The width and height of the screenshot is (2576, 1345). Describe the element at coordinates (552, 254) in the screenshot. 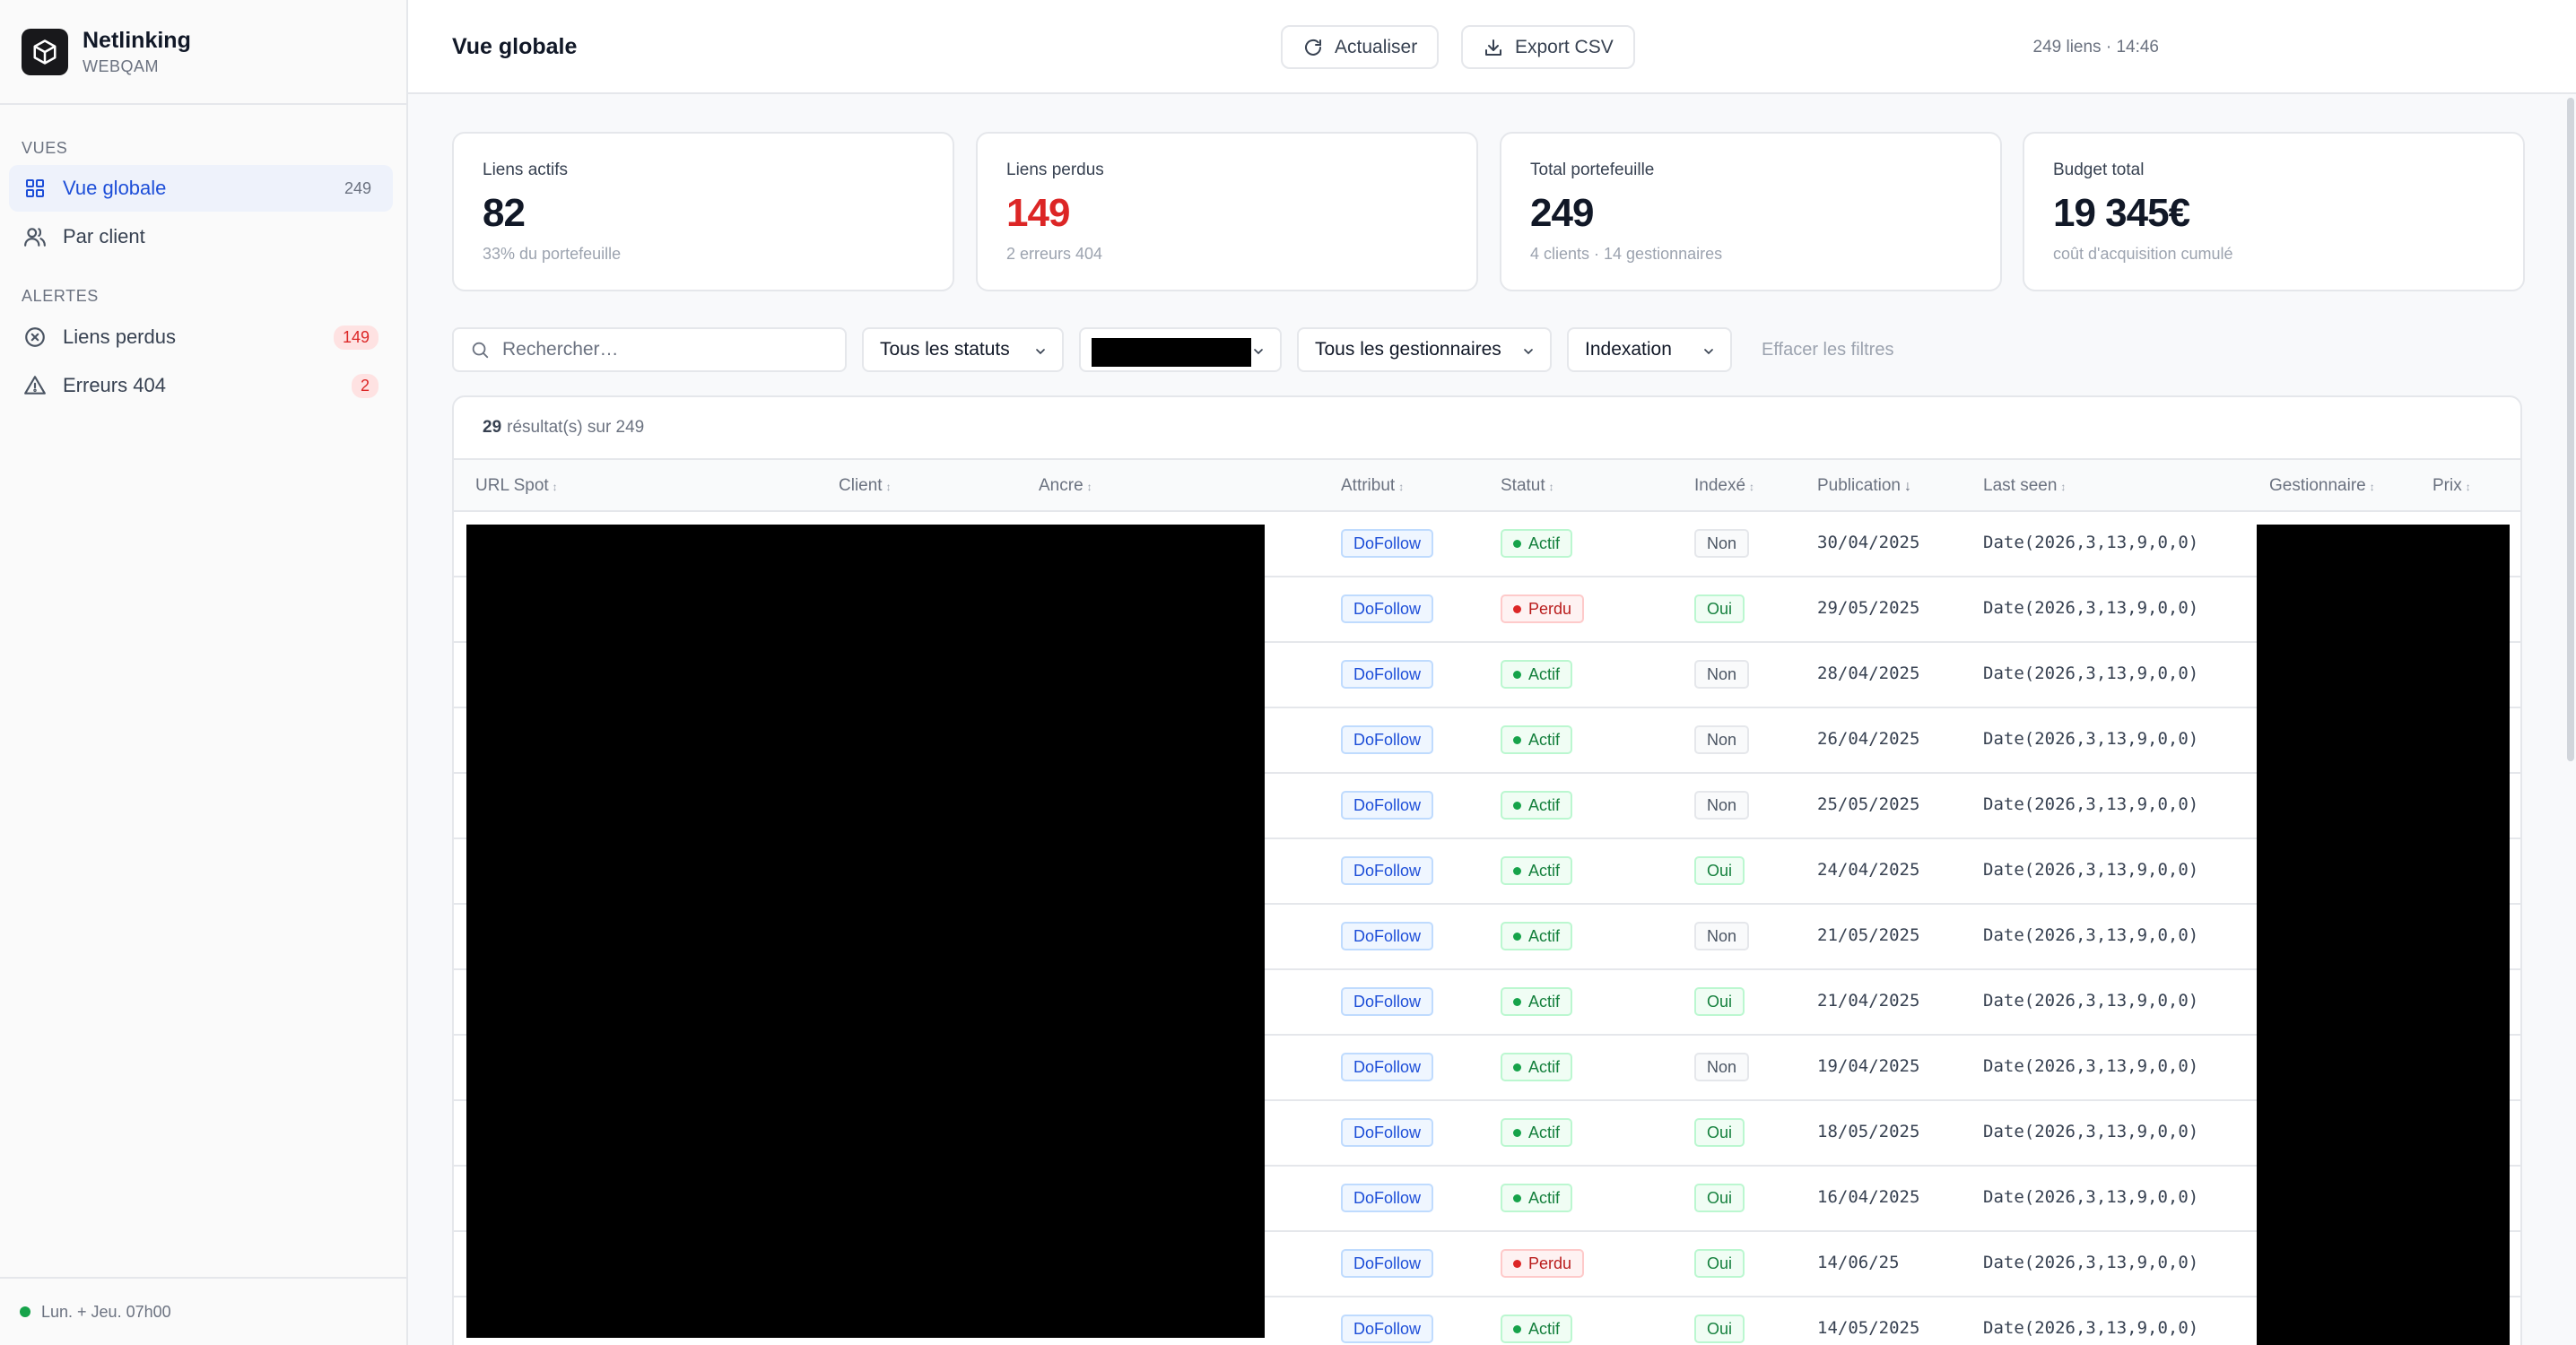

I see `stat-subtext: 33% du portefeuille` at that location.